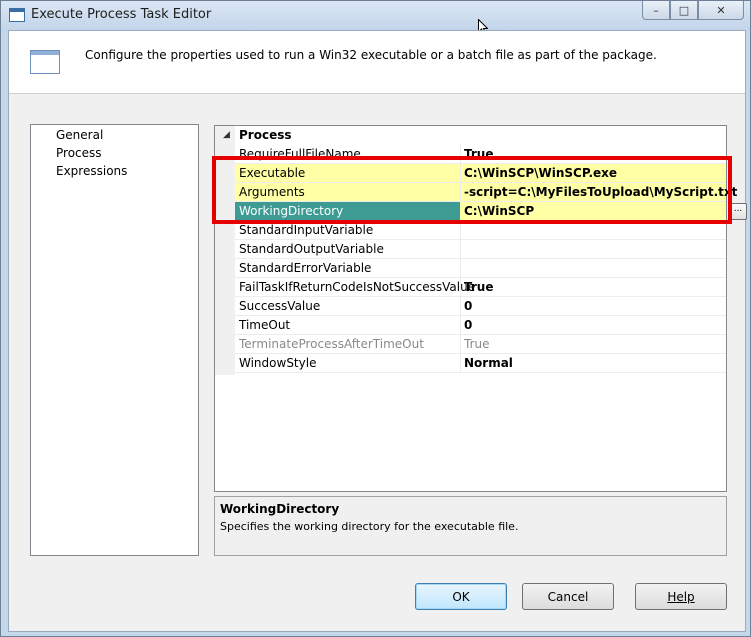  I want to click on ok-button: OK, so click(461, 596).